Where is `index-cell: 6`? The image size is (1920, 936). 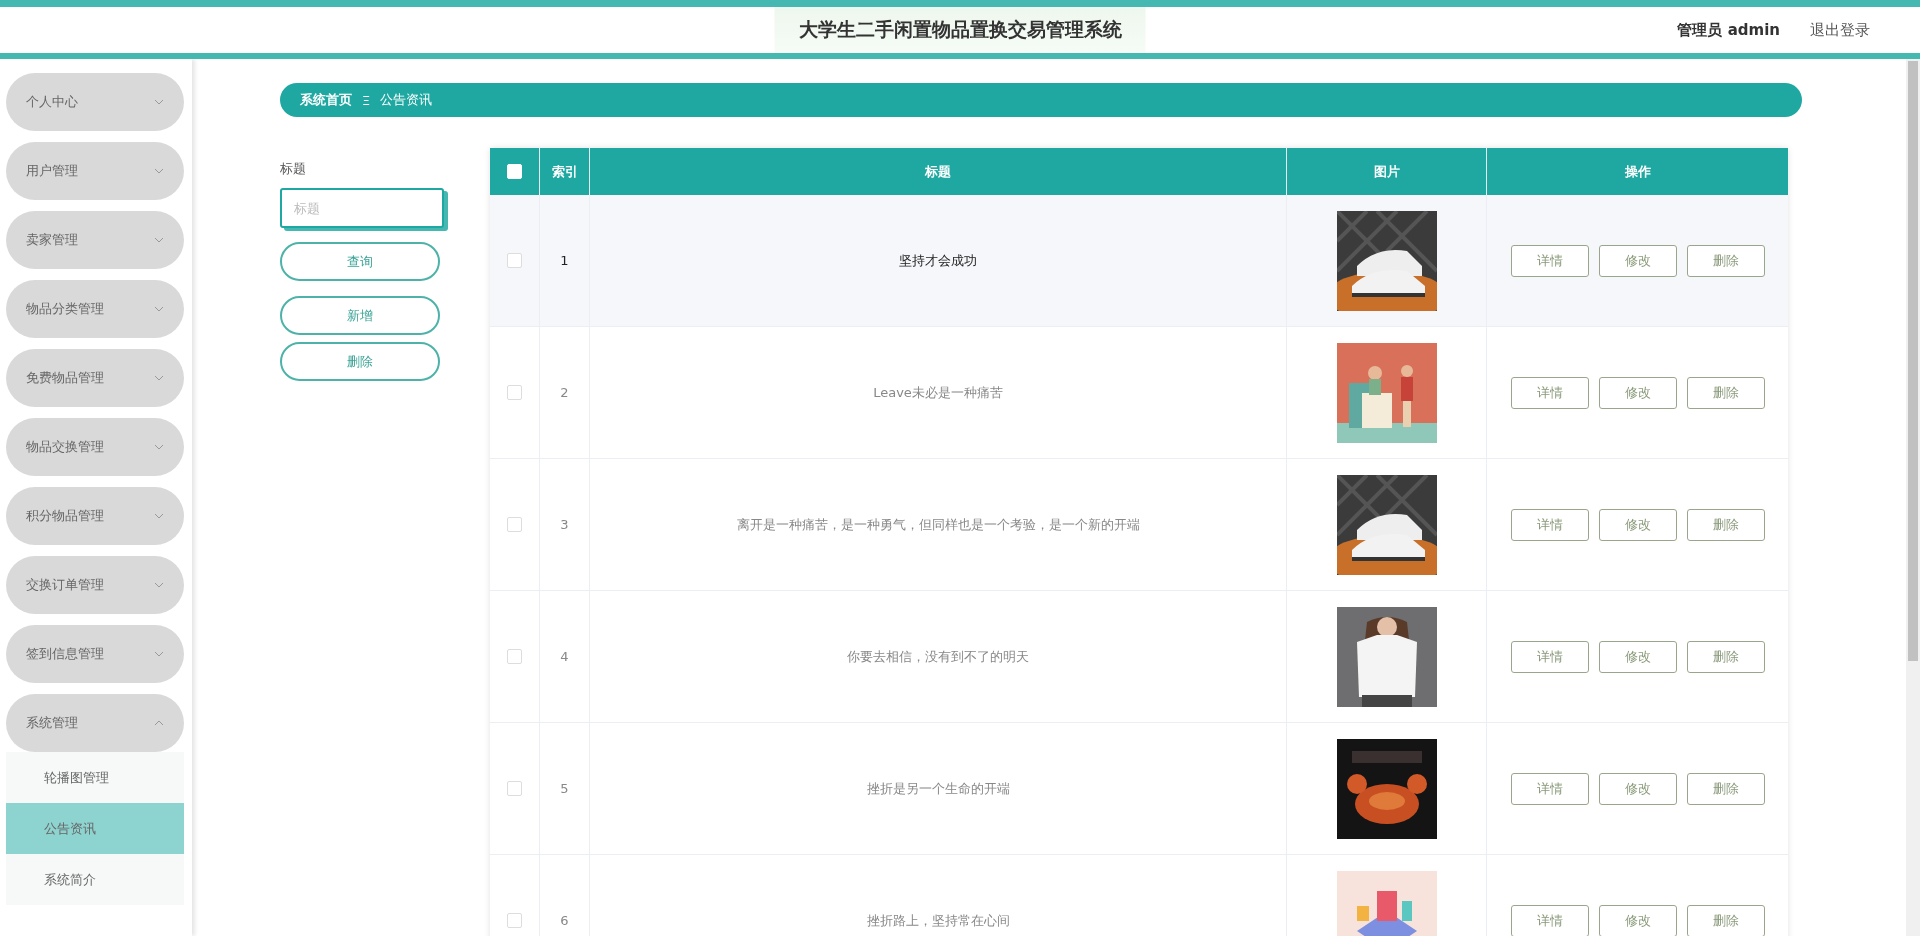
index-cell: 6 is located at coordinates (564, 920).